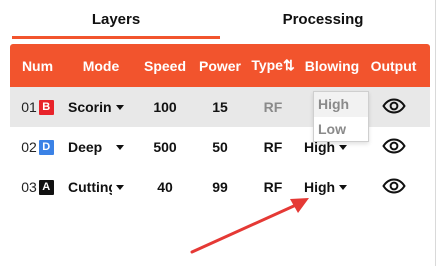 Image resolution: width=440 pixels, height=266 pixels. I want to click on header-speed: Speed, so click(164, 65).